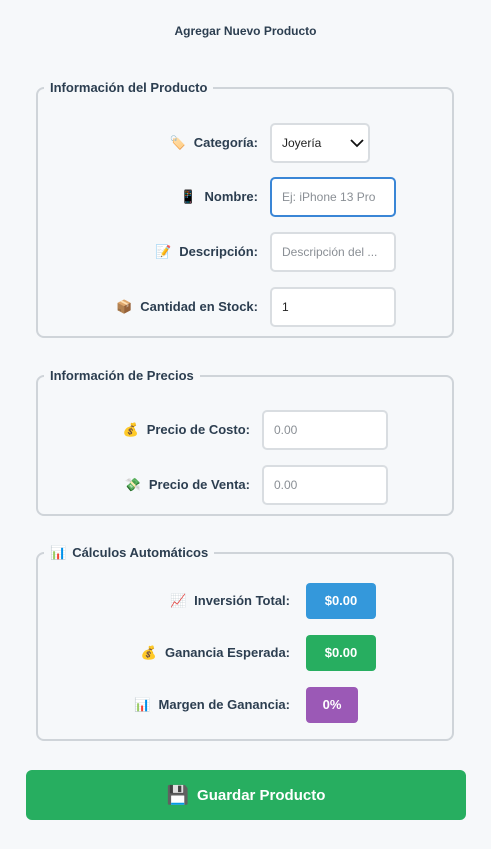 The height and width of the screenshot is (849, 491). Describe the element at coordinates (333, 307) in the screenshot. I see `stock-input` at that location.